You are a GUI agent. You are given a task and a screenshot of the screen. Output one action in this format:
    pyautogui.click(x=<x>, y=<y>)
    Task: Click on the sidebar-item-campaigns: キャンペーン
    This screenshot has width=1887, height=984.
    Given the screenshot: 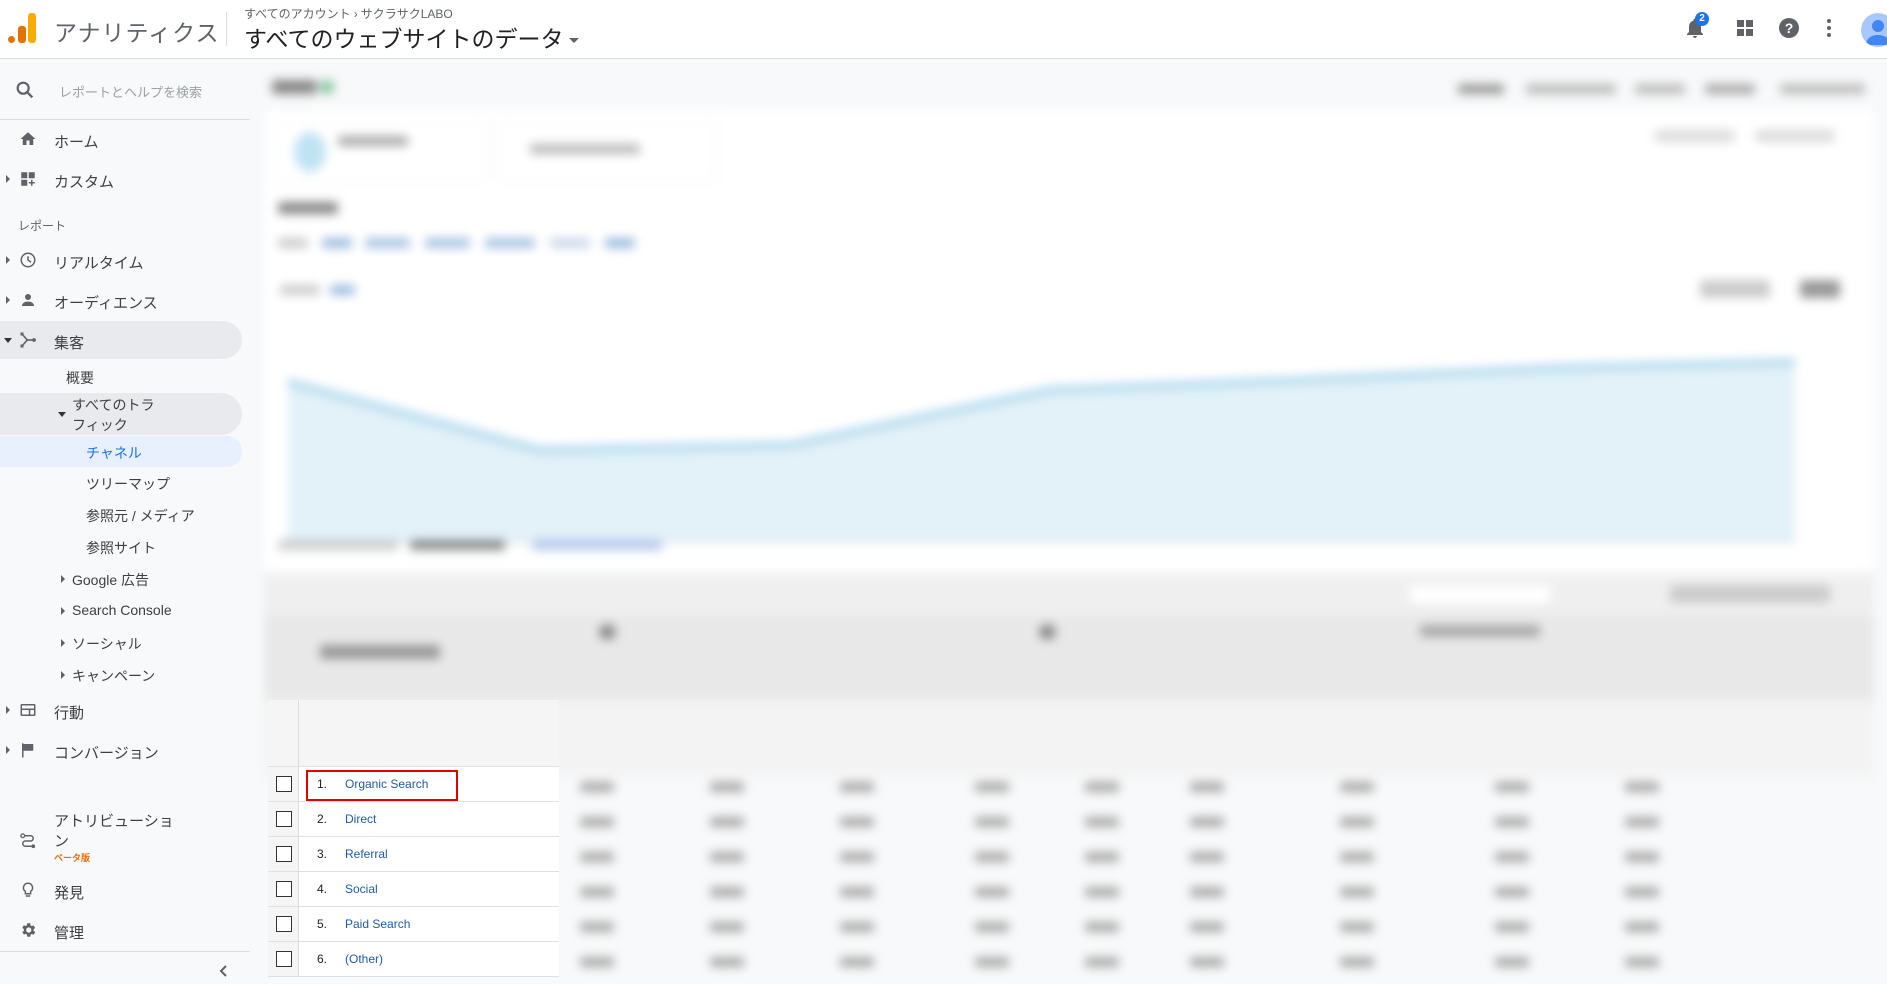 What is the action you would take?
    pyautogui.click(x=121, y=675)
    